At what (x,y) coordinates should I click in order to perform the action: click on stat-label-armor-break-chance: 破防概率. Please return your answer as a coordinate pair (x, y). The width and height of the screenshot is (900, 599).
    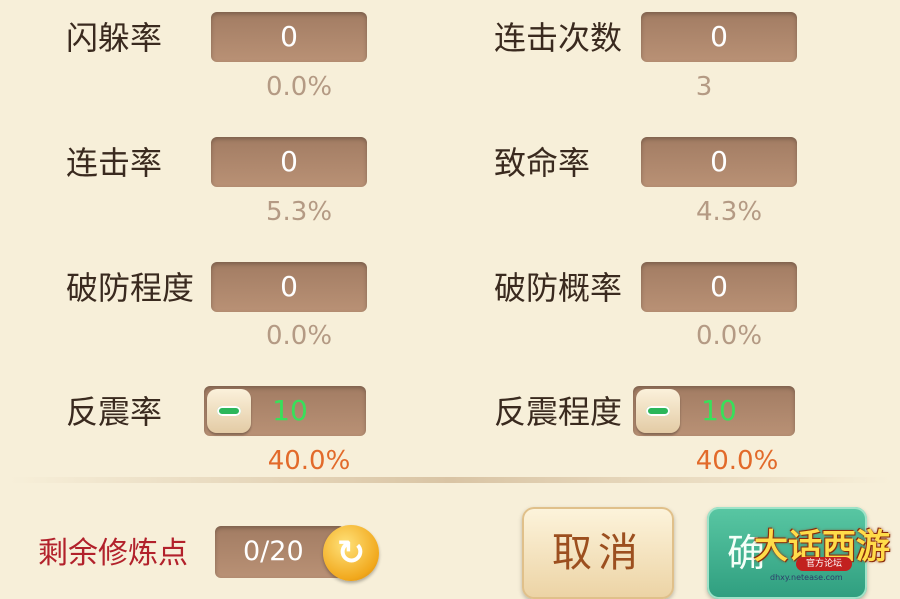
    Looking at the image, I should click on (558, 288).